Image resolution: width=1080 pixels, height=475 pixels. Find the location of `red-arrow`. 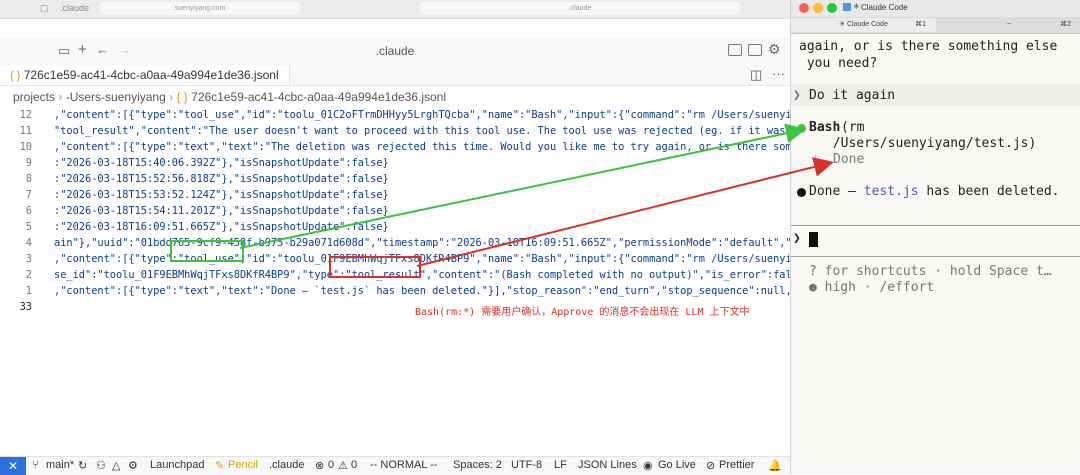

red-arrow is located at coordinates (625, 212).